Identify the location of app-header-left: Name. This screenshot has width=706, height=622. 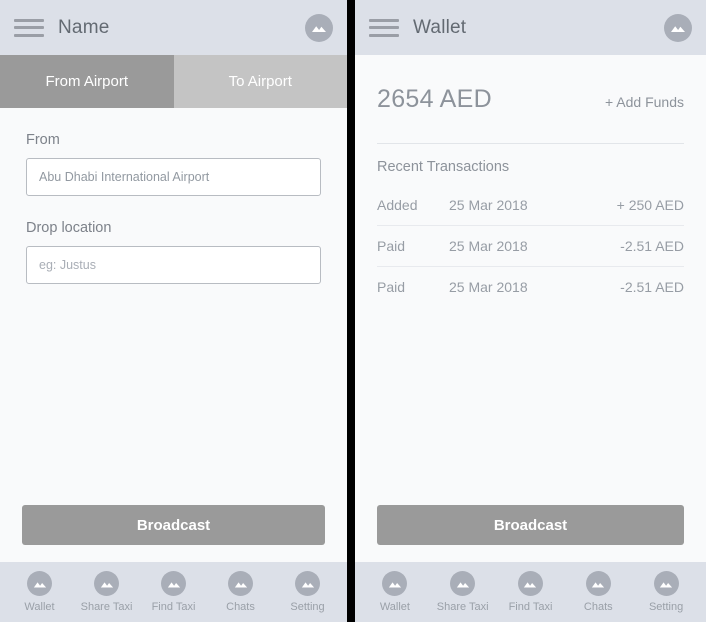
(173, 27).